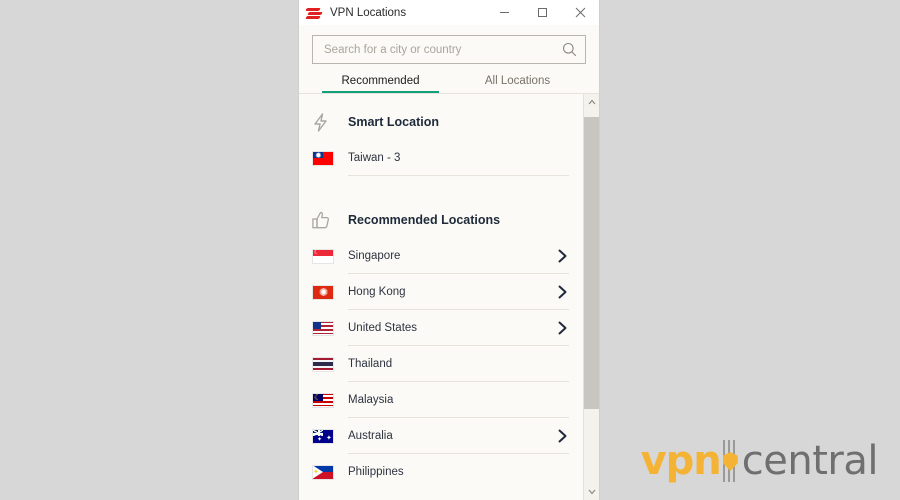  I want to click on scrollbar-track, so click(591, 297).